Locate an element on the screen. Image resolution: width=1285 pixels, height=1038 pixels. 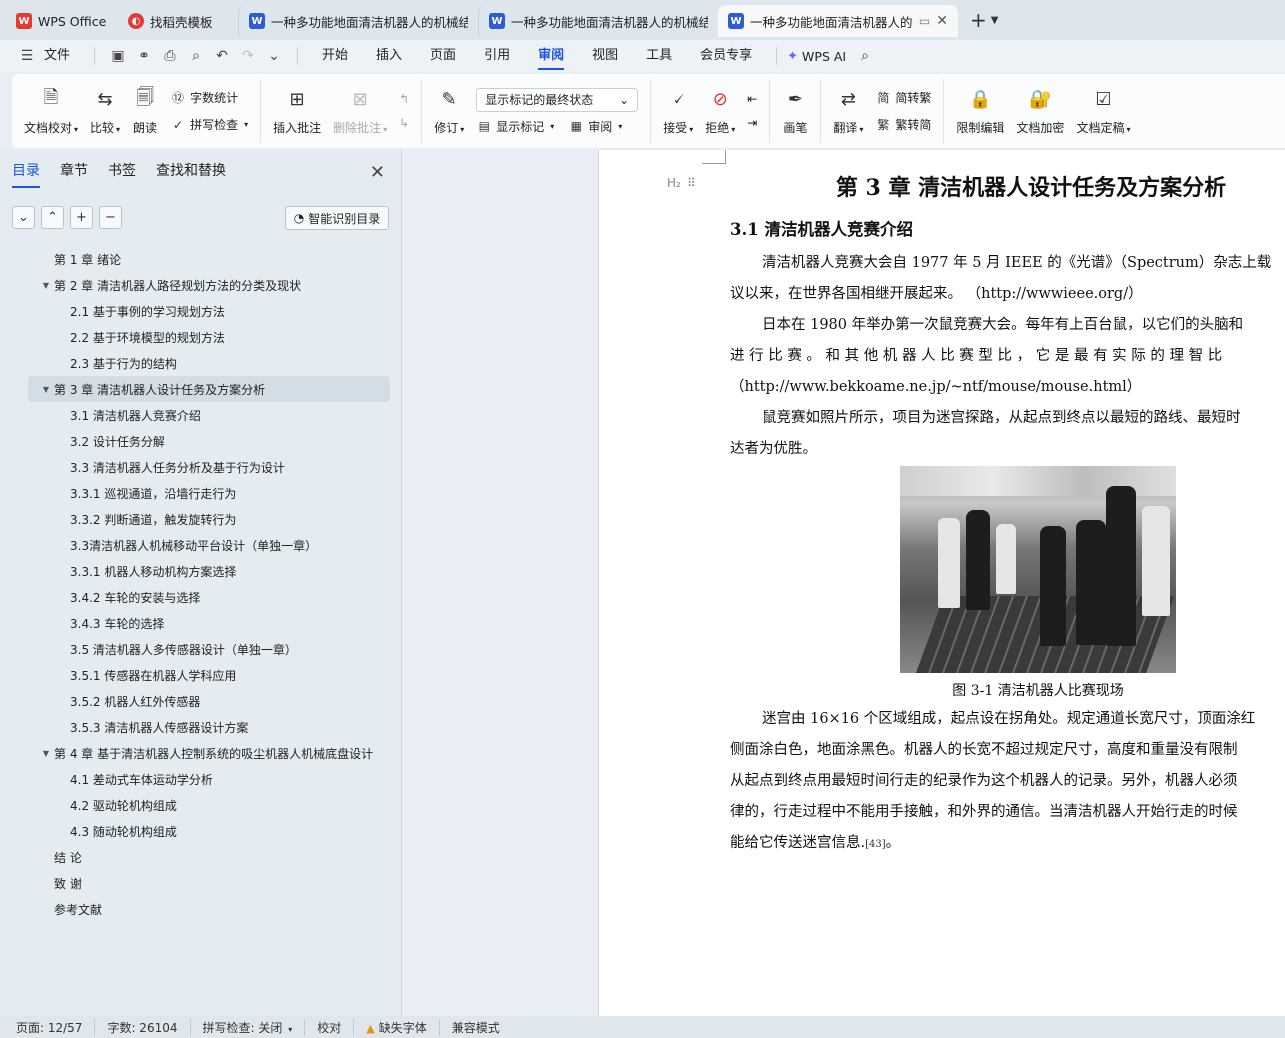
toc-item: 3.2 设计任务分解 is located at coordinates (209, 441).